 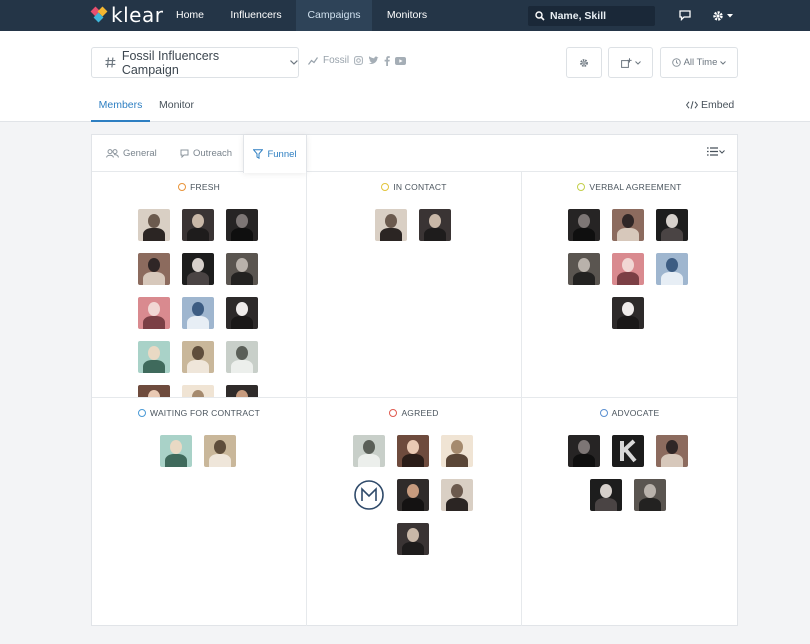 I want to click on add-members-button, so click(x=630, y=62).